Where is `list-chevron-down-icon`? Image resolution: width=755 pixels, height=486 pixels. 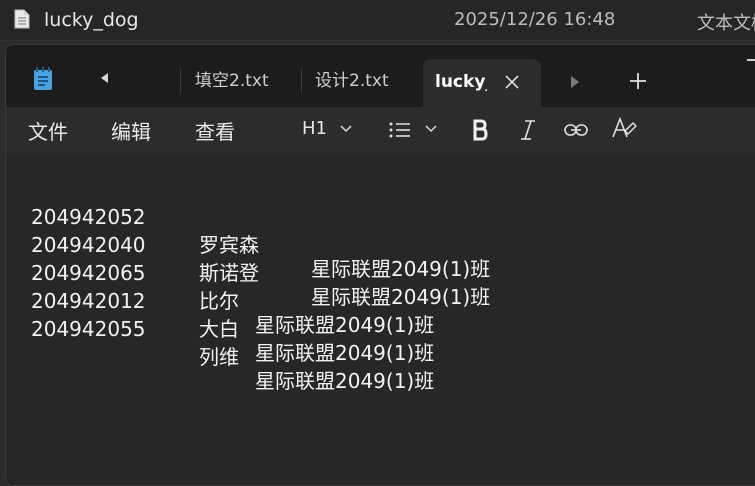 list-chevron-down-icon is located at coordinates (431, 129).